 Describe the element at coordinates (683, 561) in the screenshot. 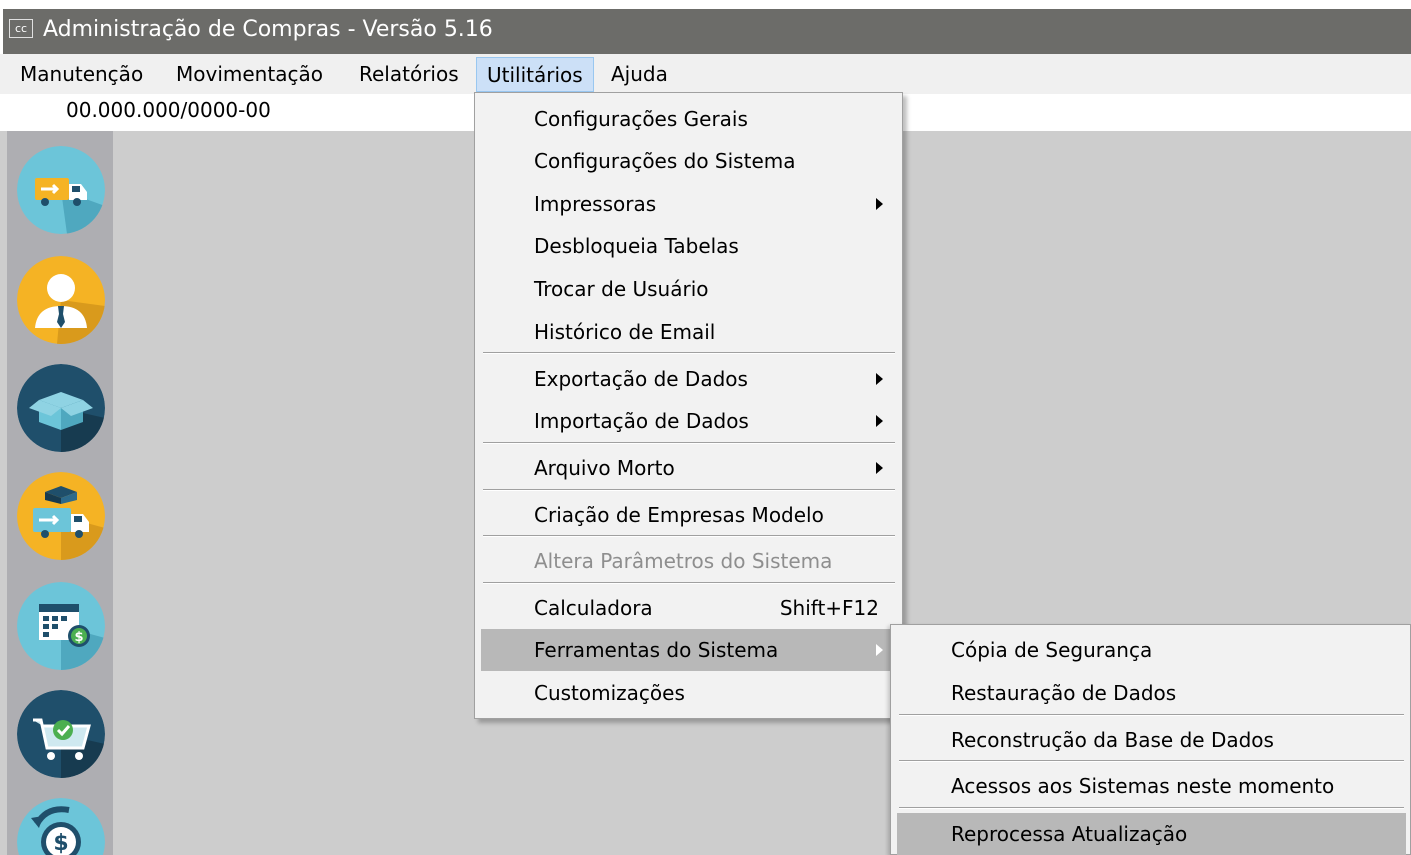

I see `menu-item-label: Altera Parâmetros do Sistema` at that location.